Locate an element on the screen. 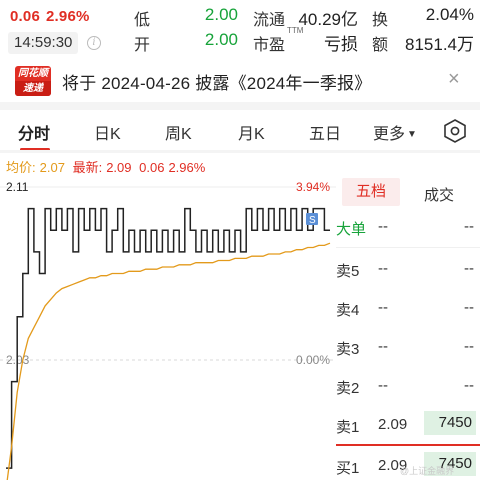 The image size is (480, 480). order-row-sell2: 卖2 -- -- is located at coordinates (408, 386).